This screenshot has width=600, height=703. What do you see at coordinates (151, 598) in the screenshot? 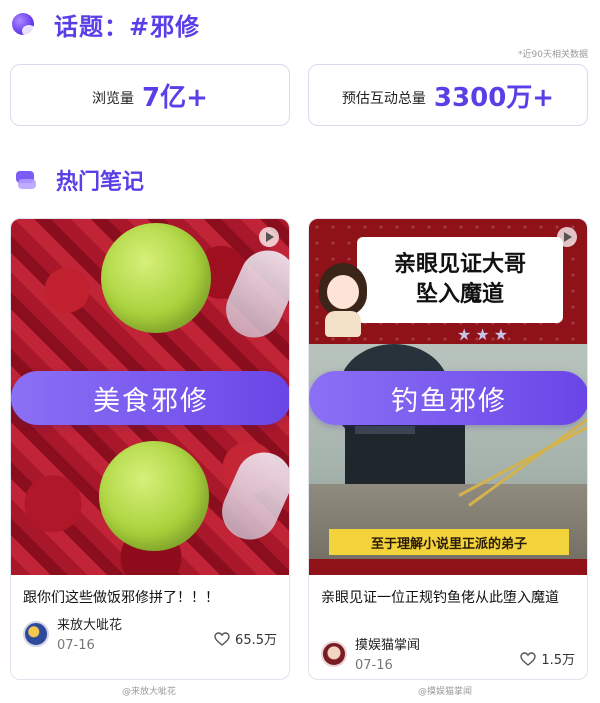
I see `note-title: 跟你们这些做饭邪修拼了！！！` at bounding box center [151, 598].